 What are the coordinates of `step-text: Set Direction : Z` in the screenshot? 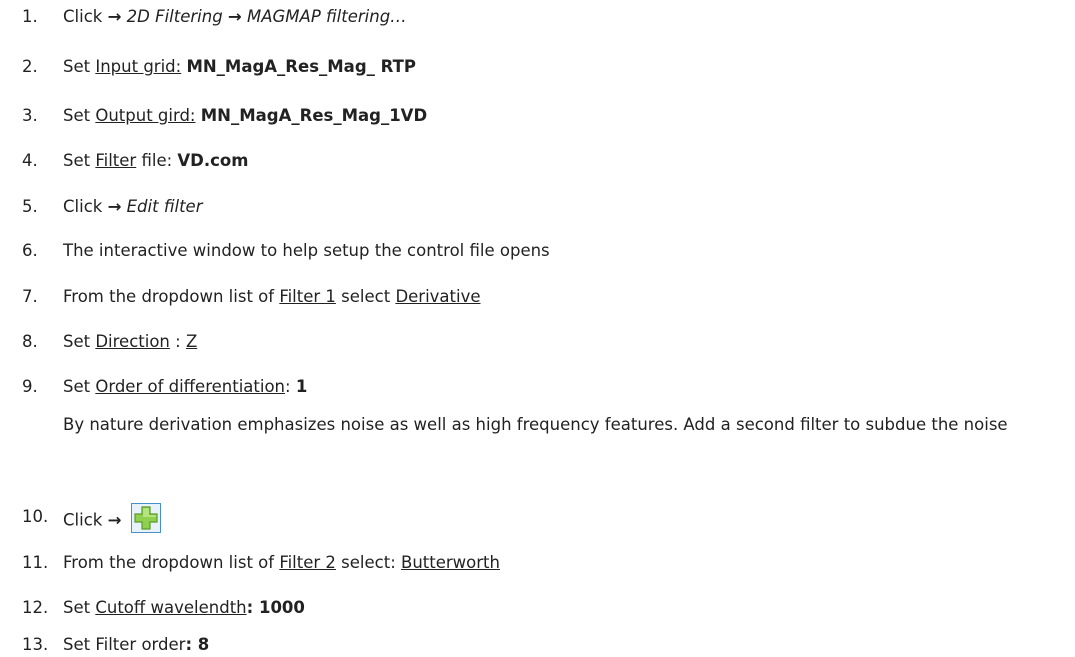 It's located at (130, 342).